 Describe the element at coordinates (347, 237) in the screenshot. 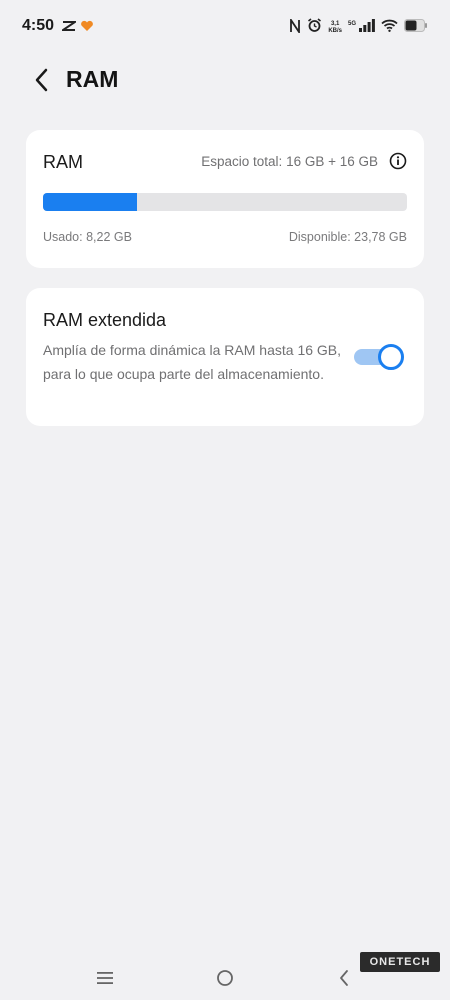

I see `ram-available-label: Disponible: 23,78 GB` at that location.